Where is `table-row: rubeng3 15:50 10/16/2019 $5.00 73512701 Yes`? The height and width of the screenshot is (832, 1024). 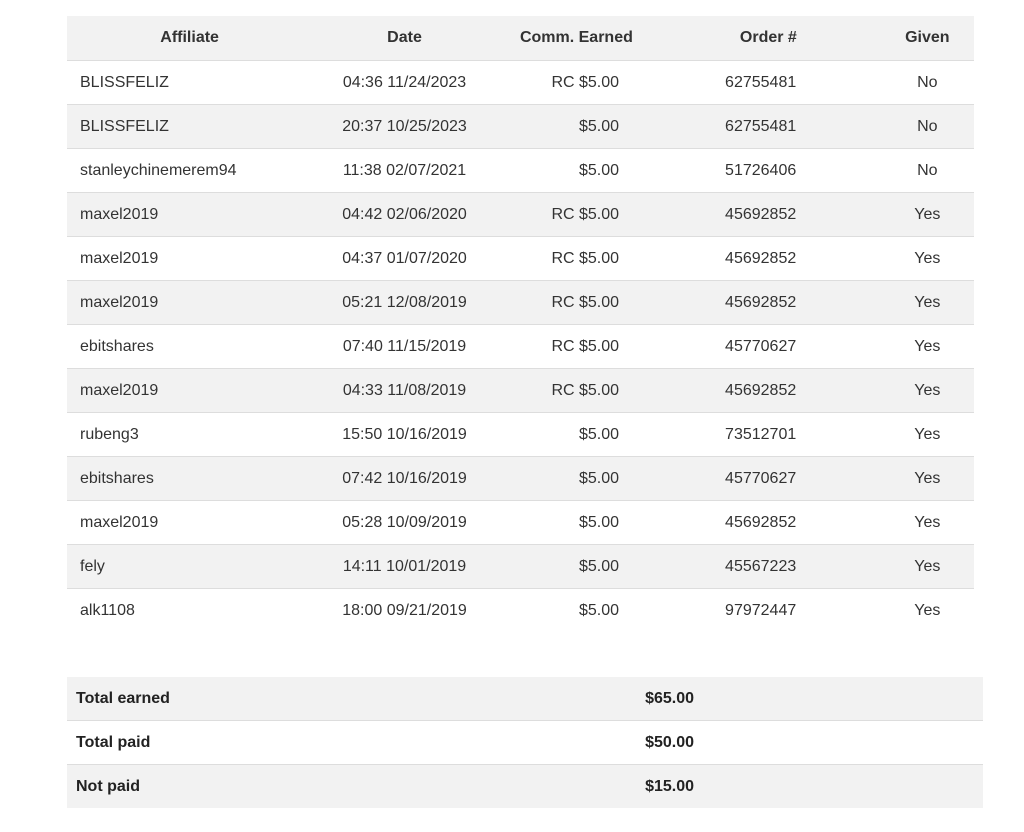
table-row: rubeng3 15:50 10/16/2019 $5.00 73512701 Yes is located at coordinates (520, 434).